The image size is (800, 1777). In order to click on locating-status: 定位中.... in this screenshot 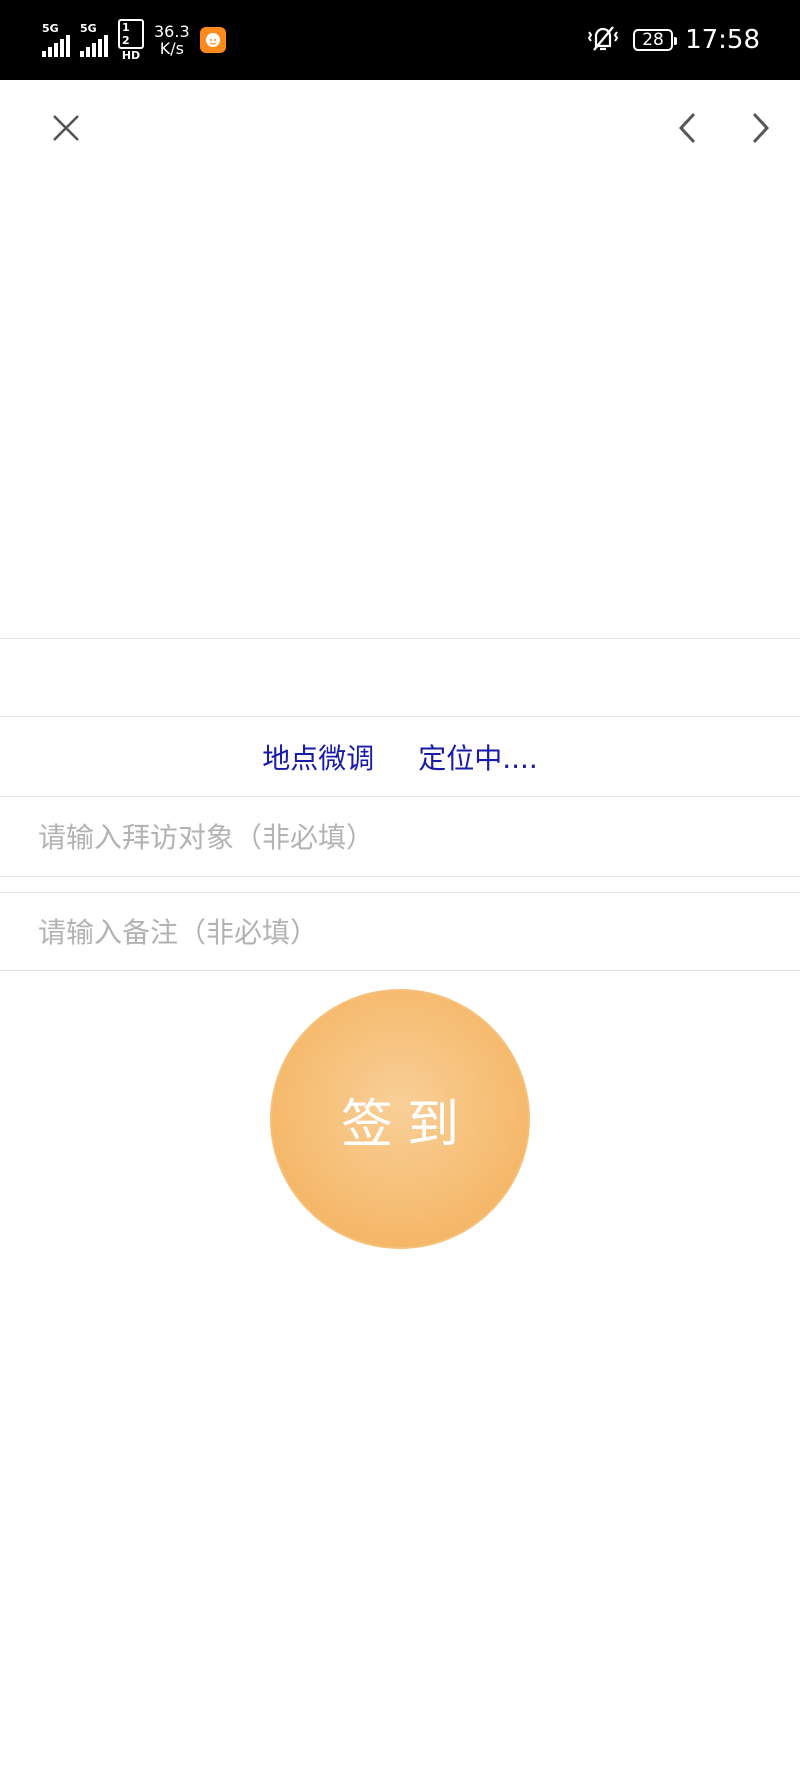, I will do `click(478, 758)`.